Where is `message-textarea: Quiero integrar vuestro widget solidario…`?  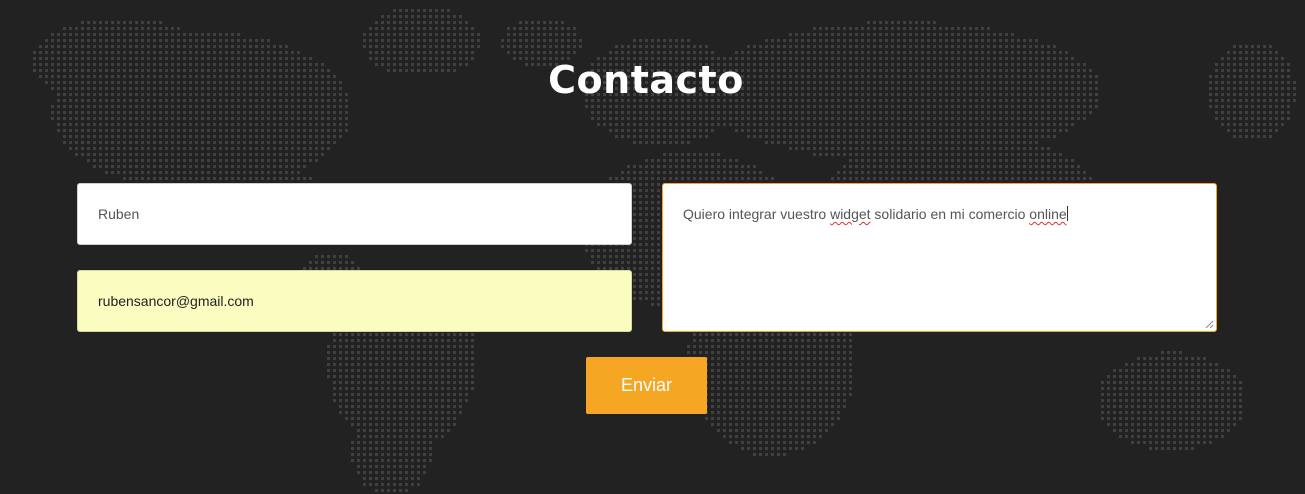
message-textarea: Quiero integrar vuestro widget solidario… is located at coordinates (939, 257).